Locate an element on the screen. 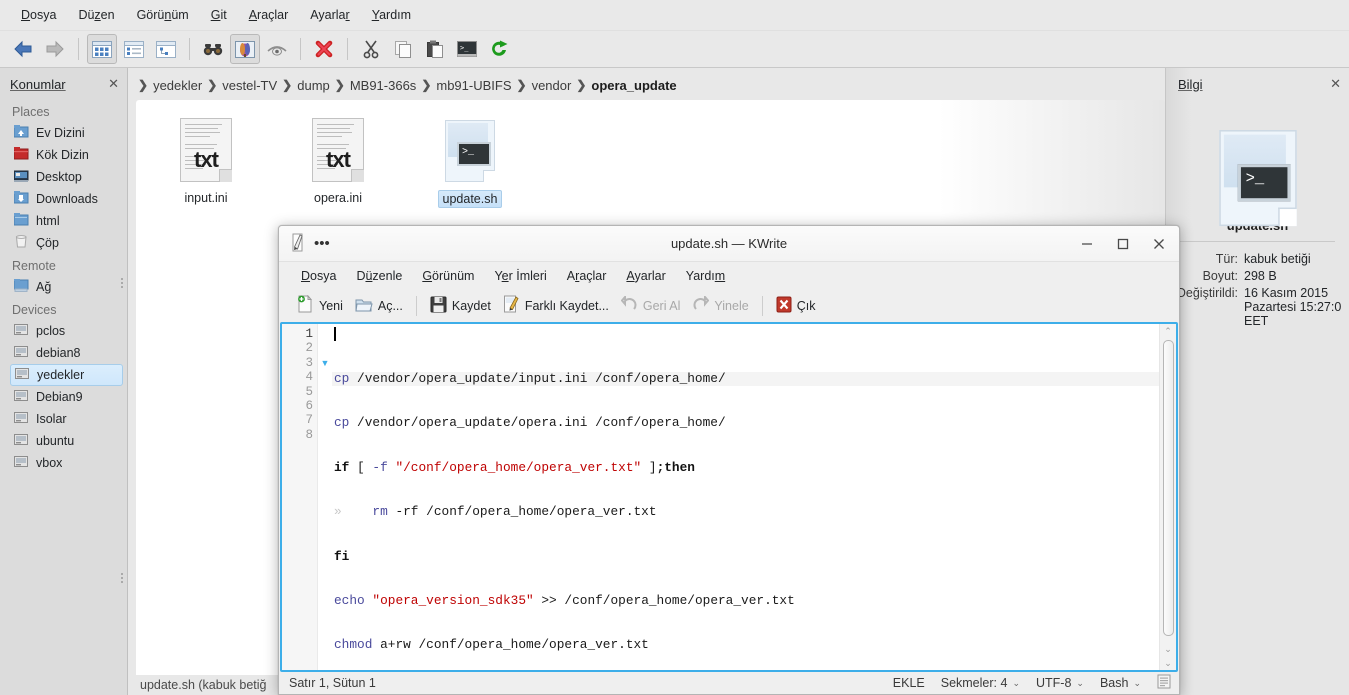 The width and height of the screenshot is (1349, 695). sidebar-item-debian9: Debian9 is located at coordinates (63, 397).